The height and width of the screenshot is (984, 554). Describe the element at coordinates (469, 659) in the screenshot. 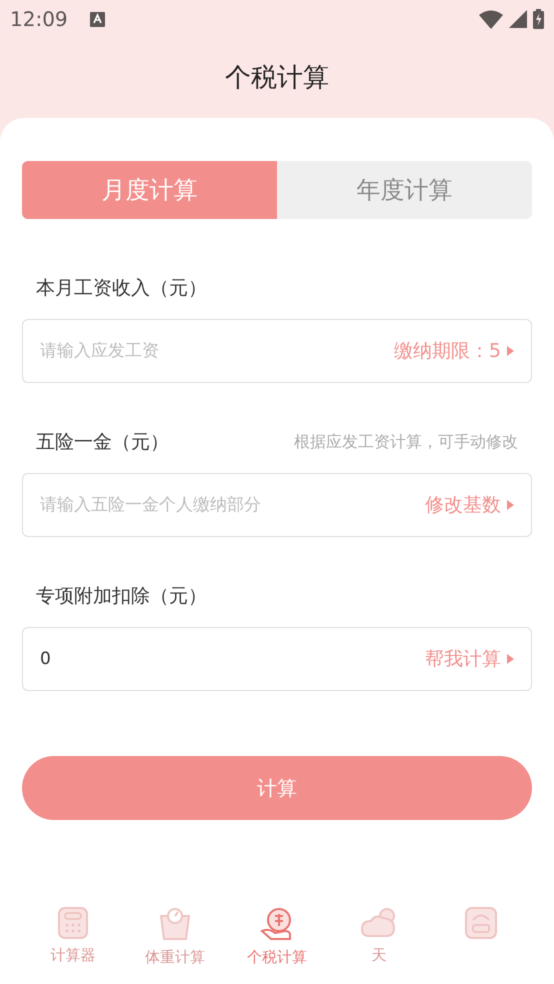

I see `field-action-button: 帮我计算` at that location.